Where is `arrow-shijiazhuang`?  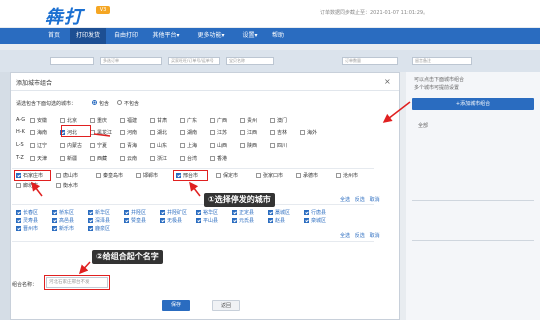 arrow-shijiazhuang is located at coordinates (37, 189).